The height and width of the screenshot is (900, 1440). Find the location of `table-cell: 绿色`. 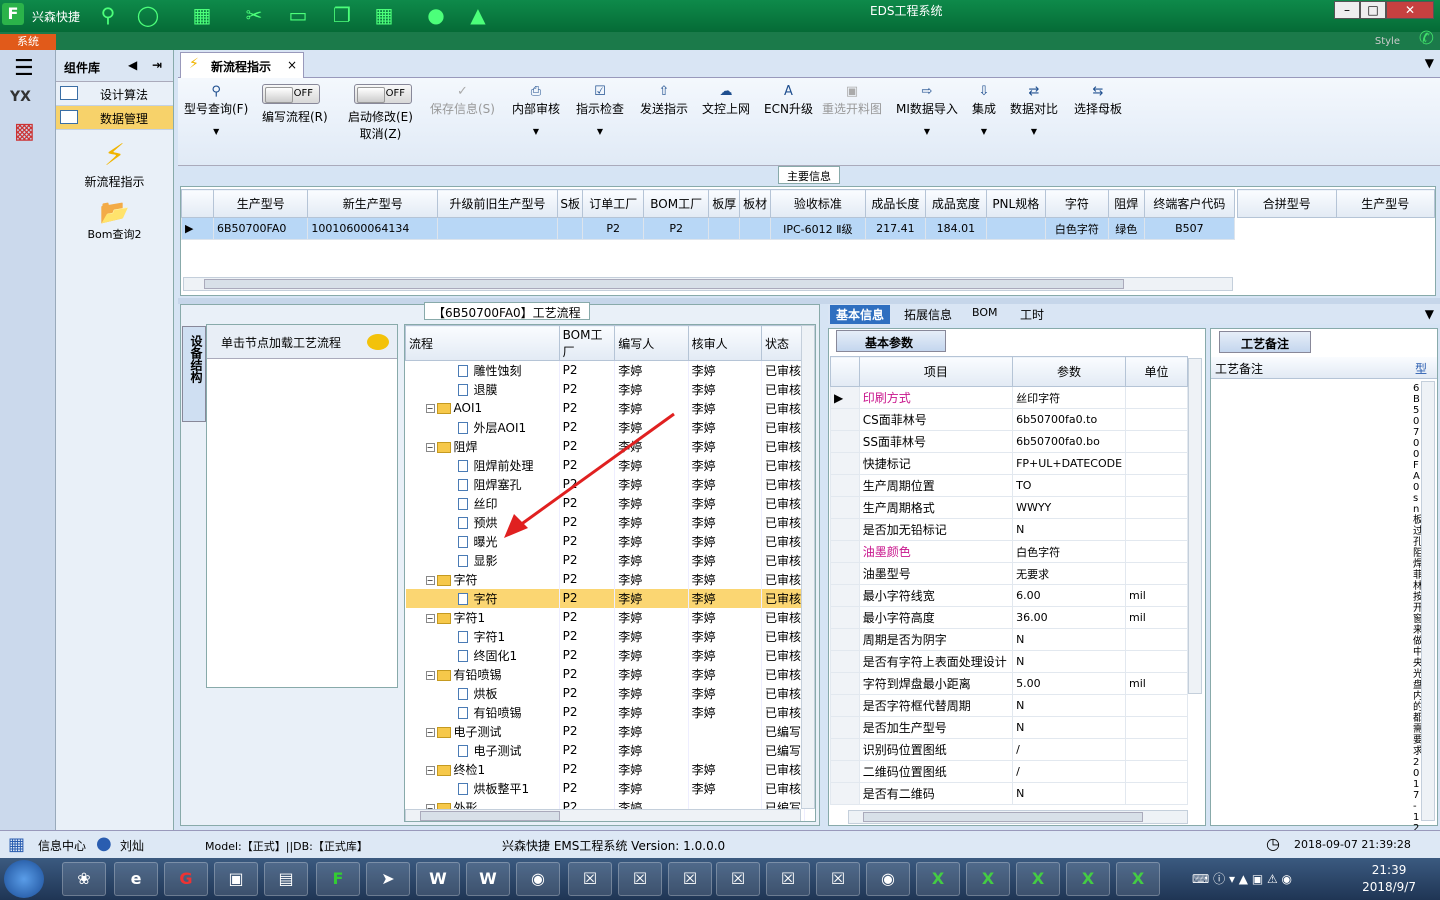

table-cell: 绿色 is located at coordinates (1126, 228).